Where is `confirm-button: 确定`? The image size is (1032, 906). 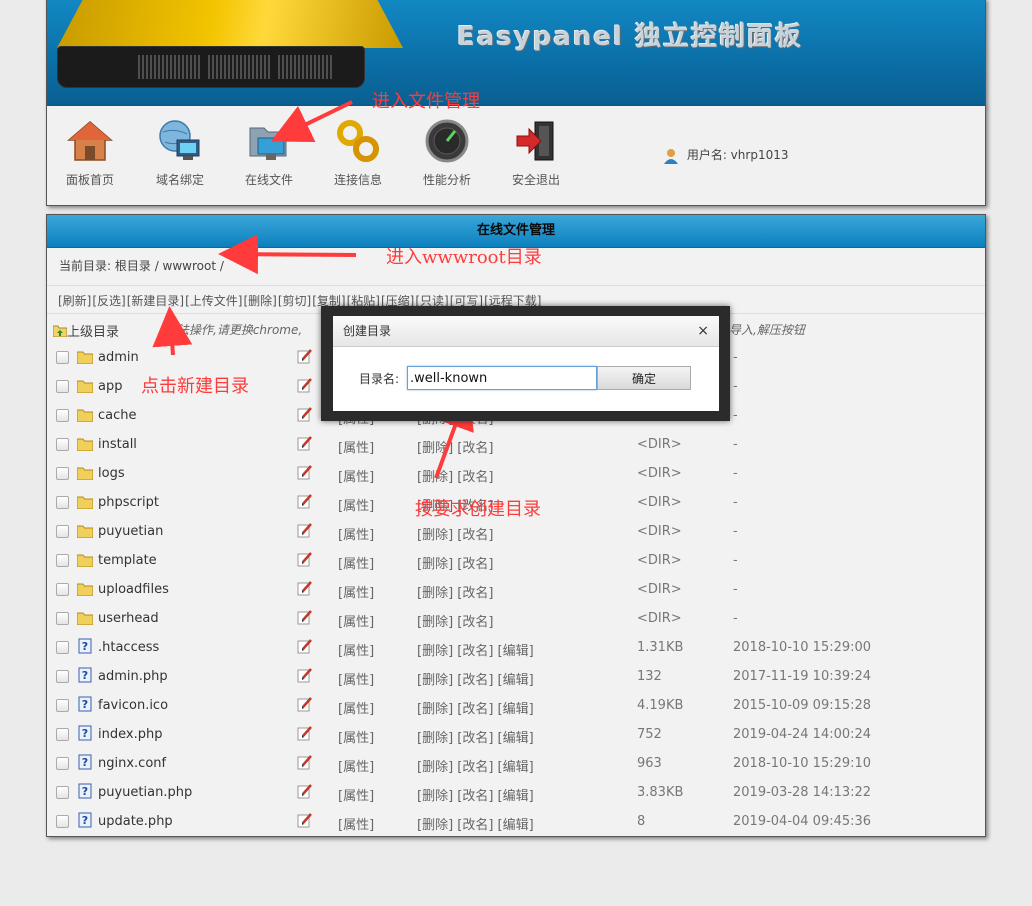 confirm-button: 确定 is located at coordinates (644, 378).